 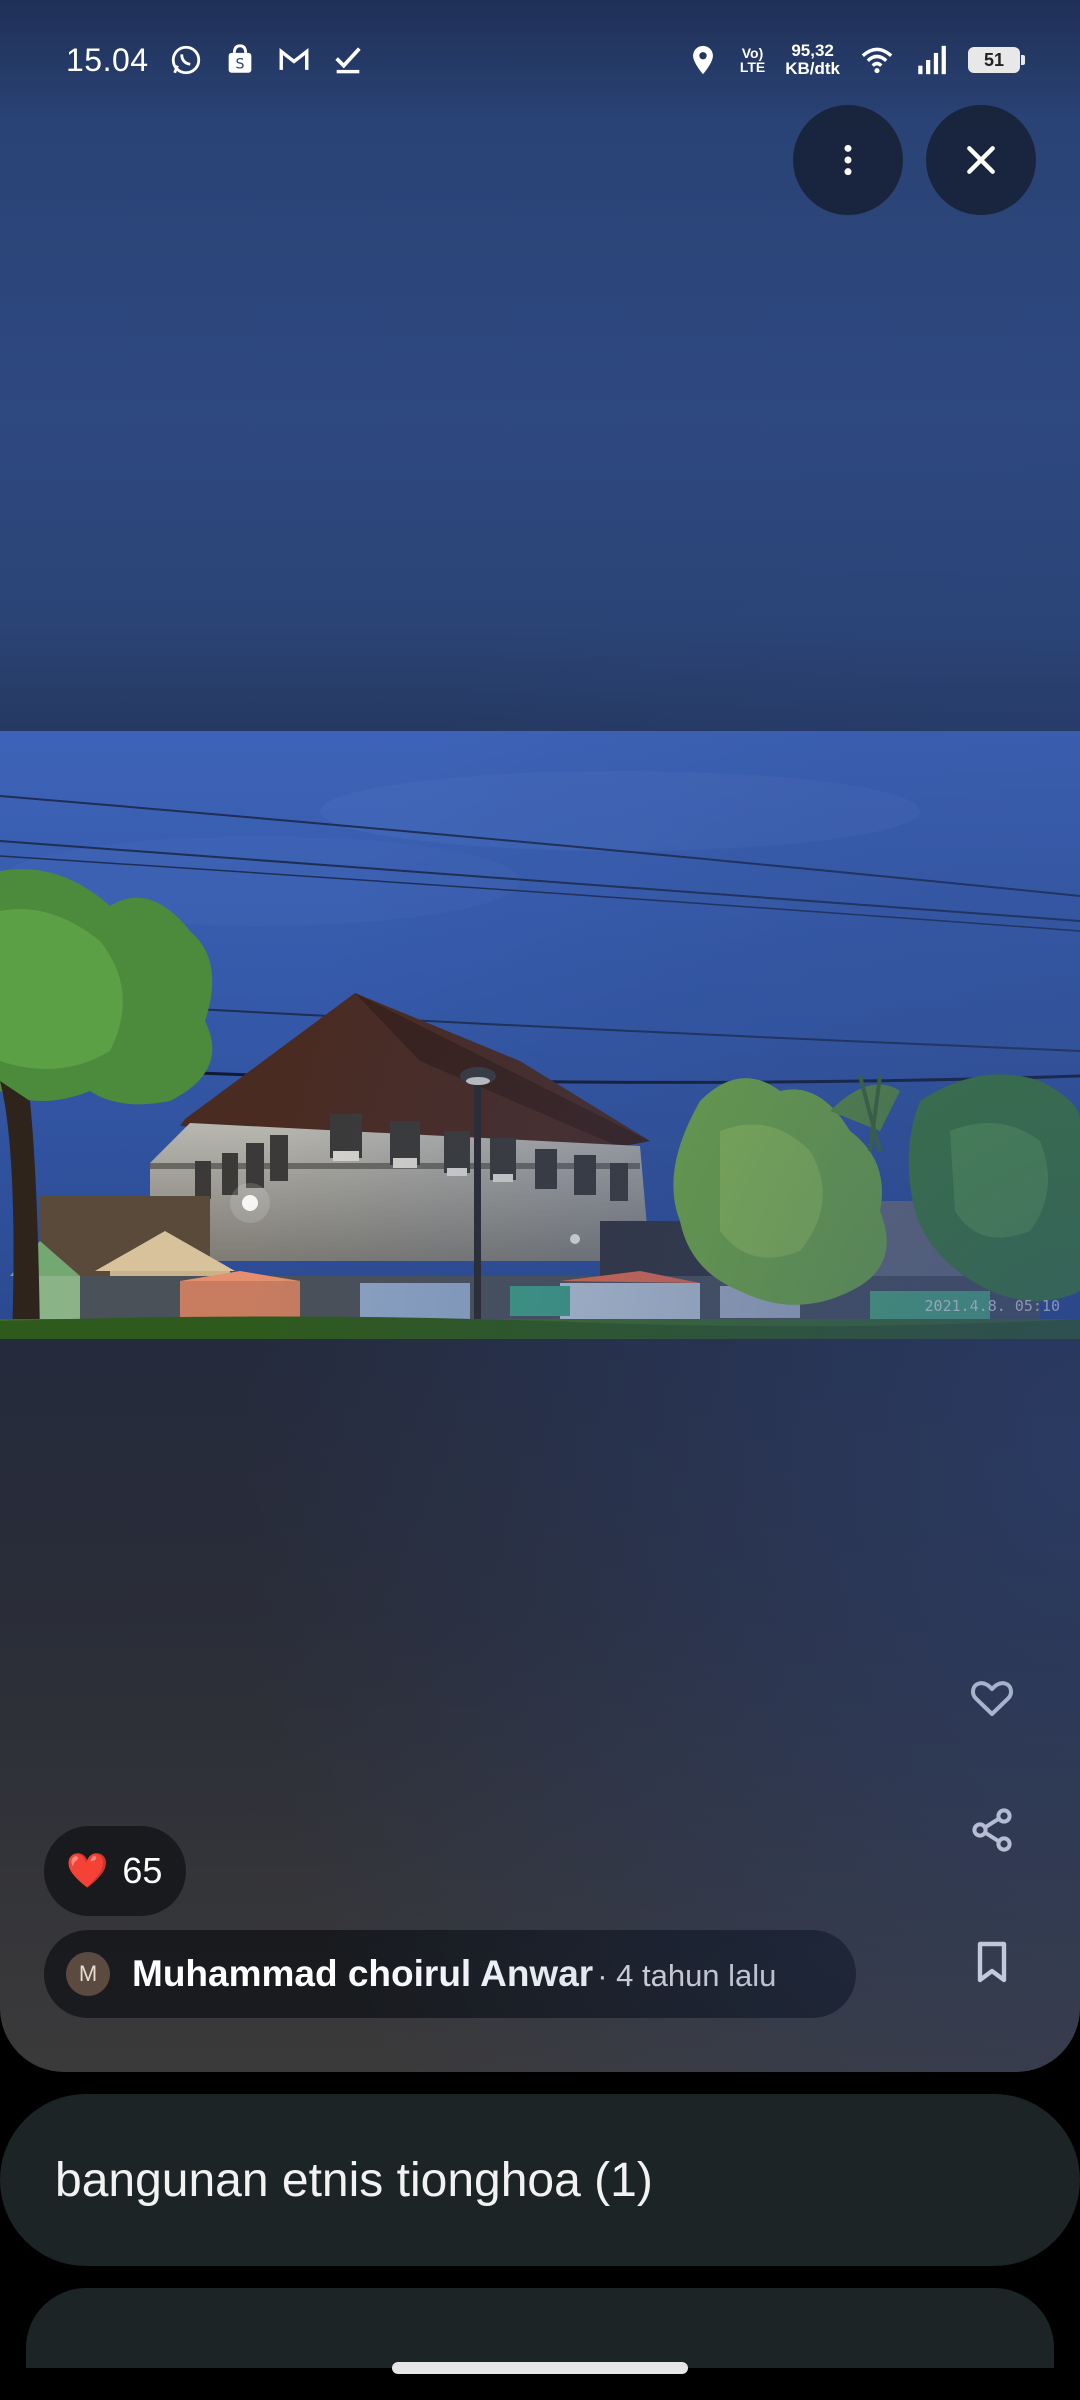 I want to click on signal-icon, so click(x=932, y=60).